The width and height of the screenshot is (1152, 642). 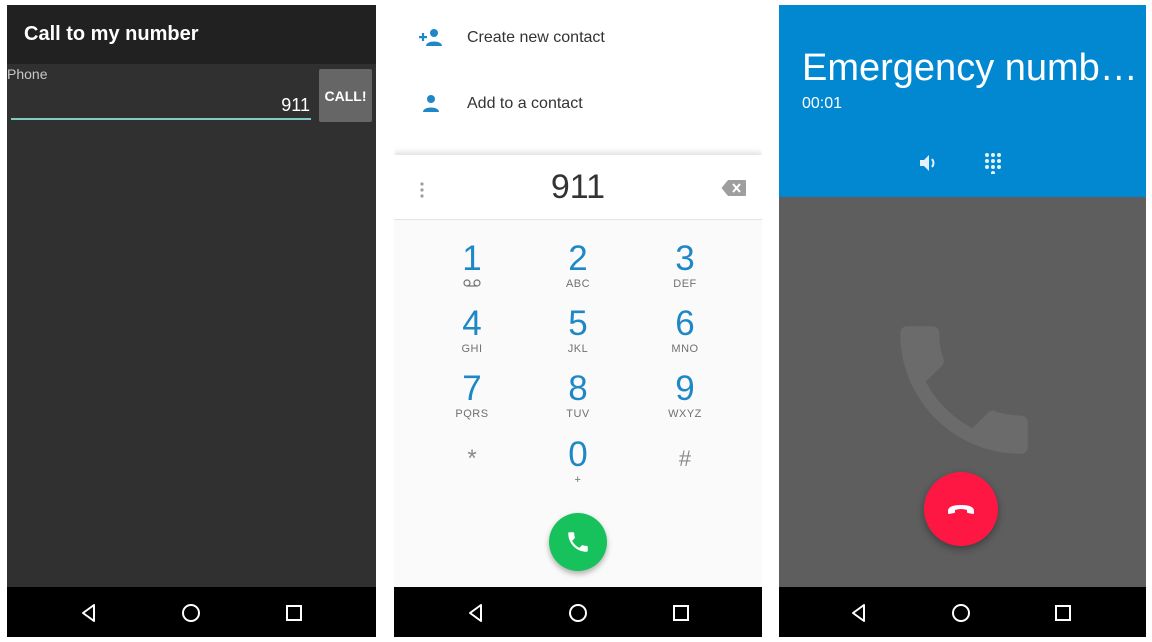 What do you see at coordinates (822, 103) in the screenshot?
I see `call-timer: 00:01` at bounding box center [822, 103].